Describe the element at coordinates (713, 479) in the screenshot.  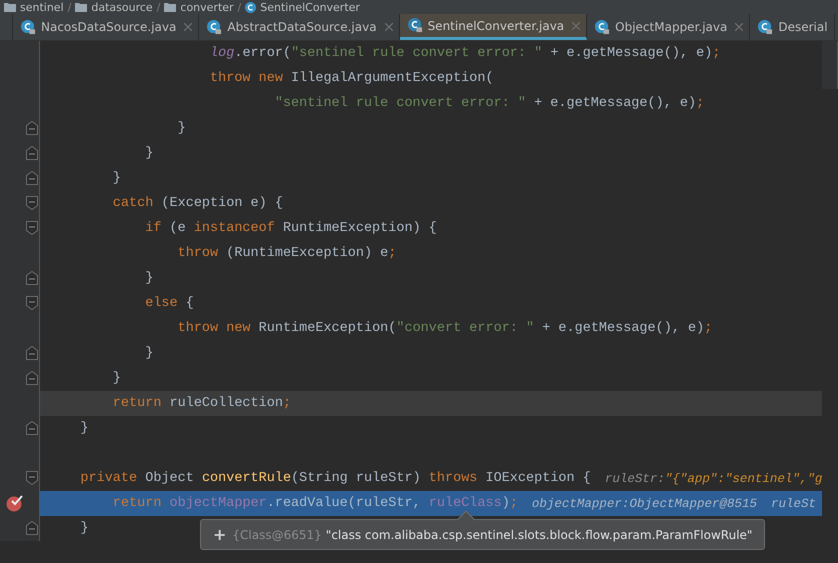
I see `inline-value-hint: ruleStr:"{"app":"sentinel","g` at that location.